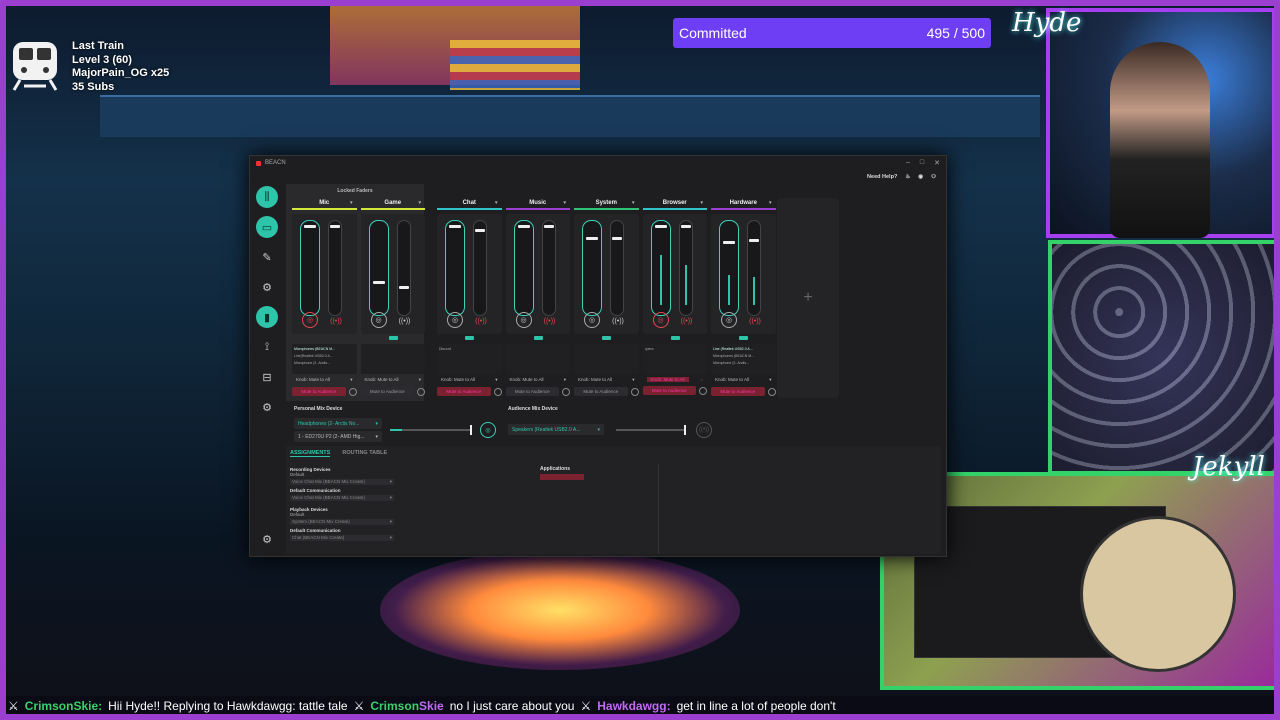  Describe the element at coordinates (267, 317) in the screenshot. I see `mic-nav-icon: ▮` at that location.